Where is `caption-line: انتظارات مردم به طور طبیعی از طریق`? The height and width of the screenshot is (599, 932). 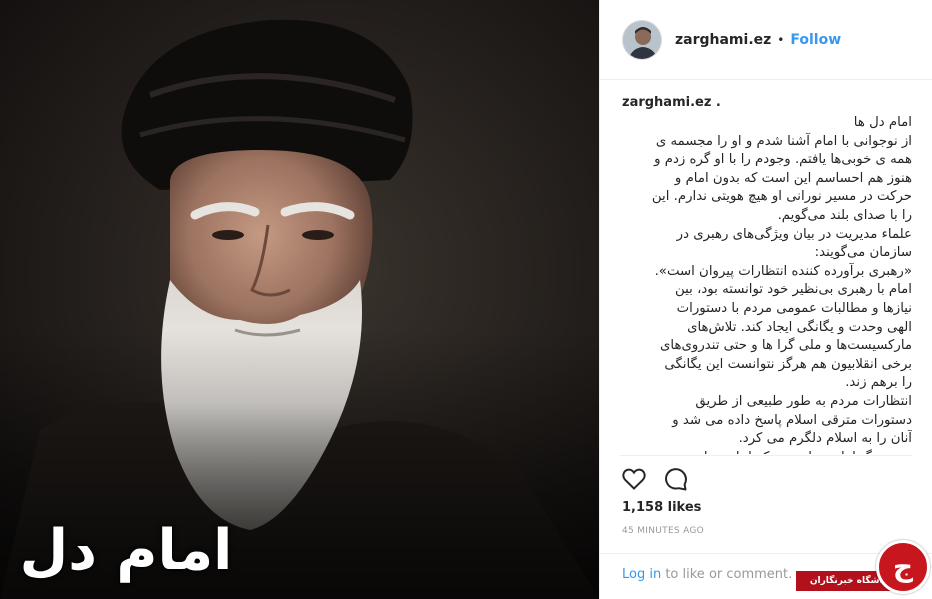 caption-line: انتظارات مردم به طور طبیعی از طریق is located at coordinates (803, 401).